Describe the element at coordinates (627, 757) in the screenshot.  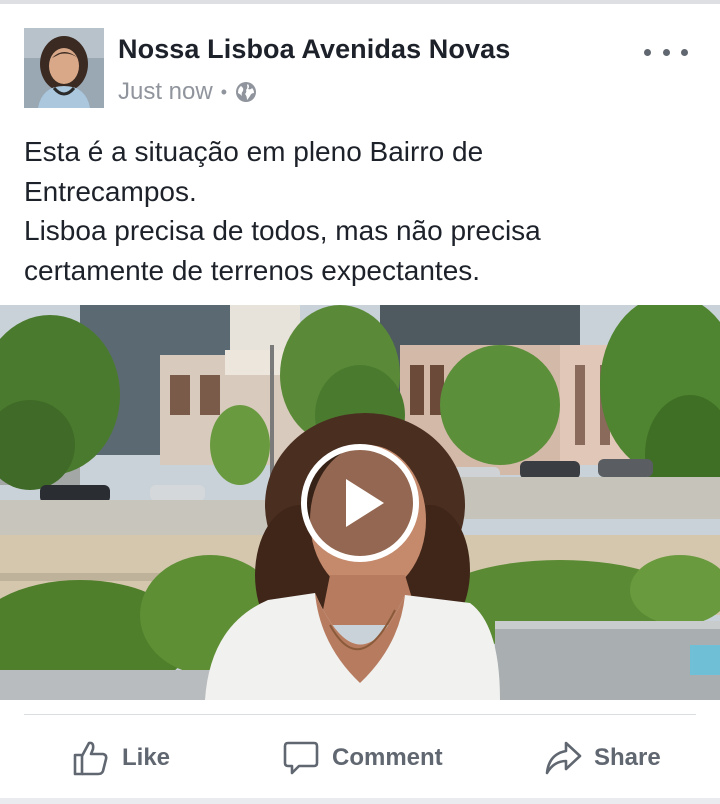
I see `share-label: Share` at that location.